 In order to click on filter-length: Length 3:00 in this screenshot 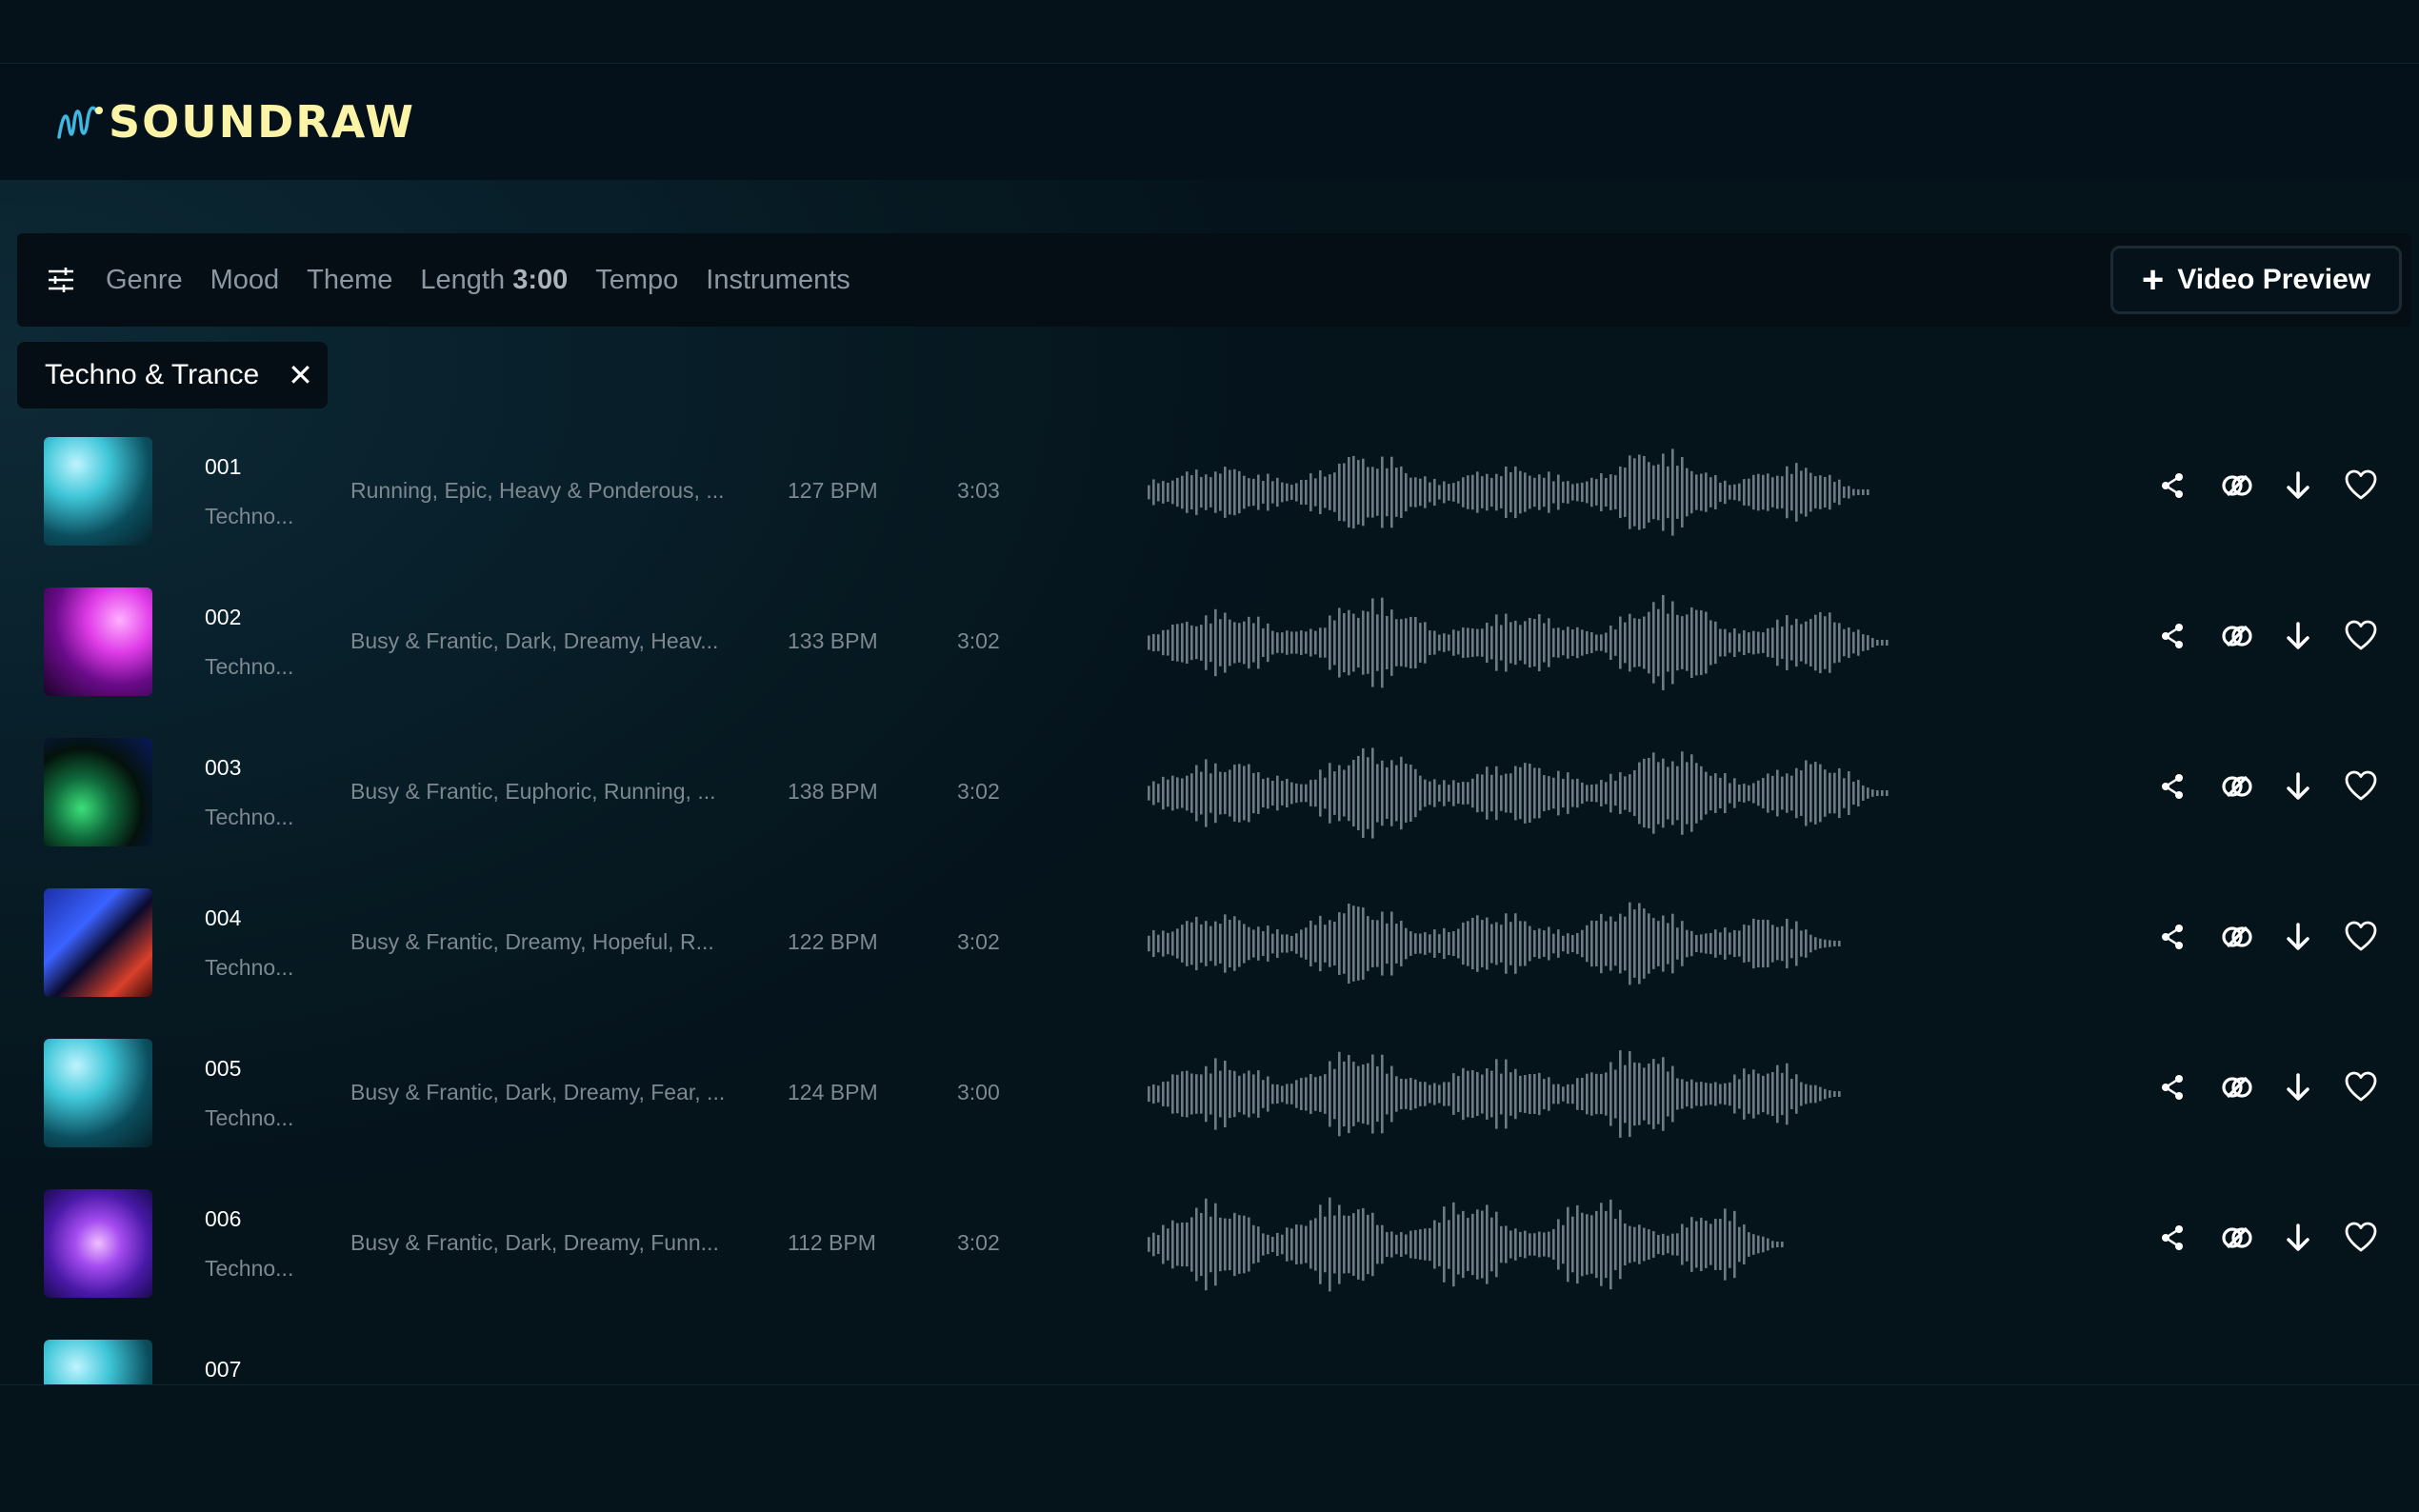, I will do `click(494, 280)`.